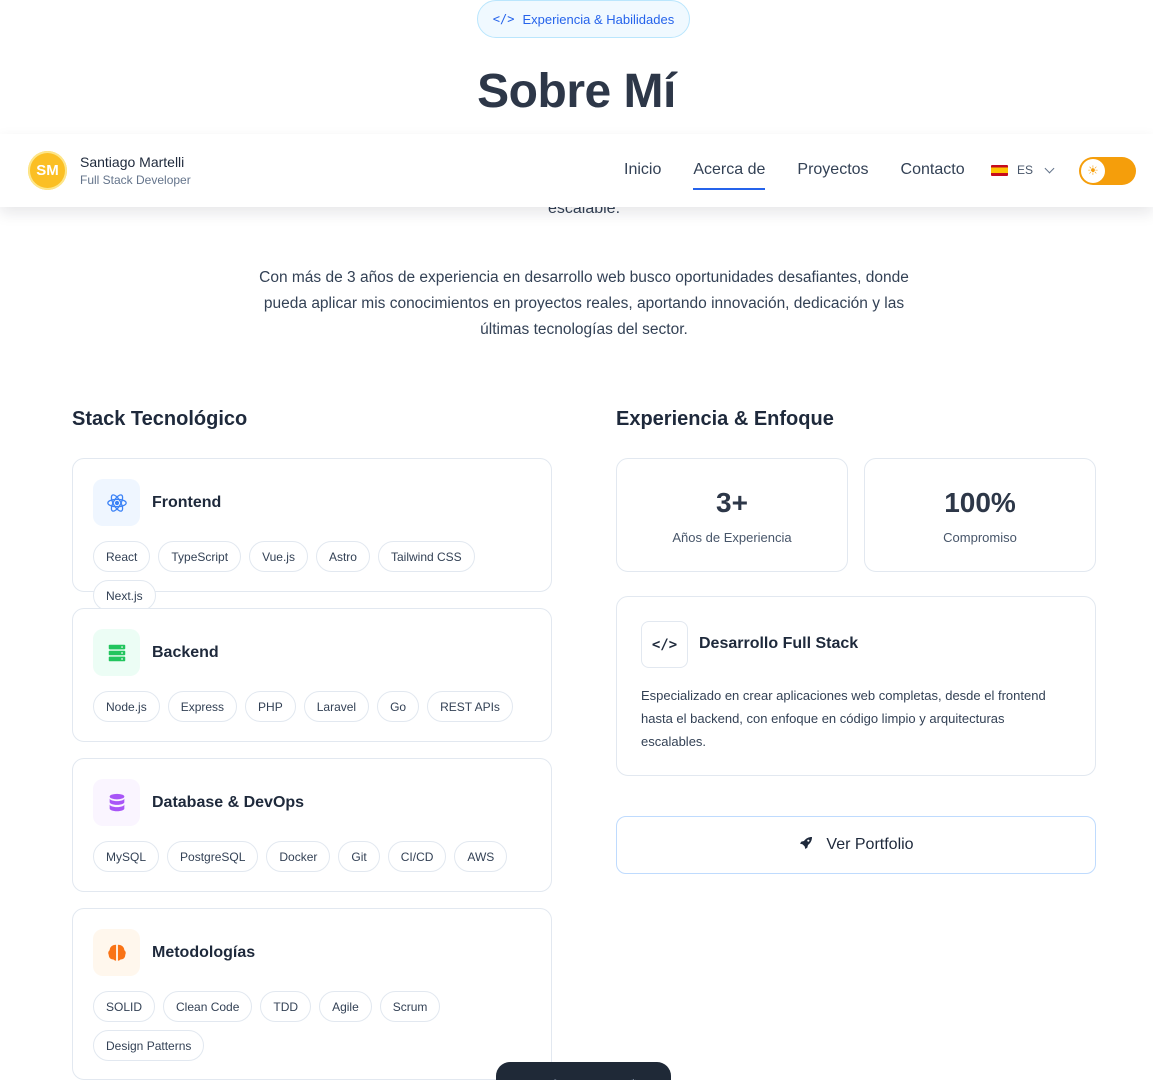  I want to click on tag: Scrum, so click(410, 1006).